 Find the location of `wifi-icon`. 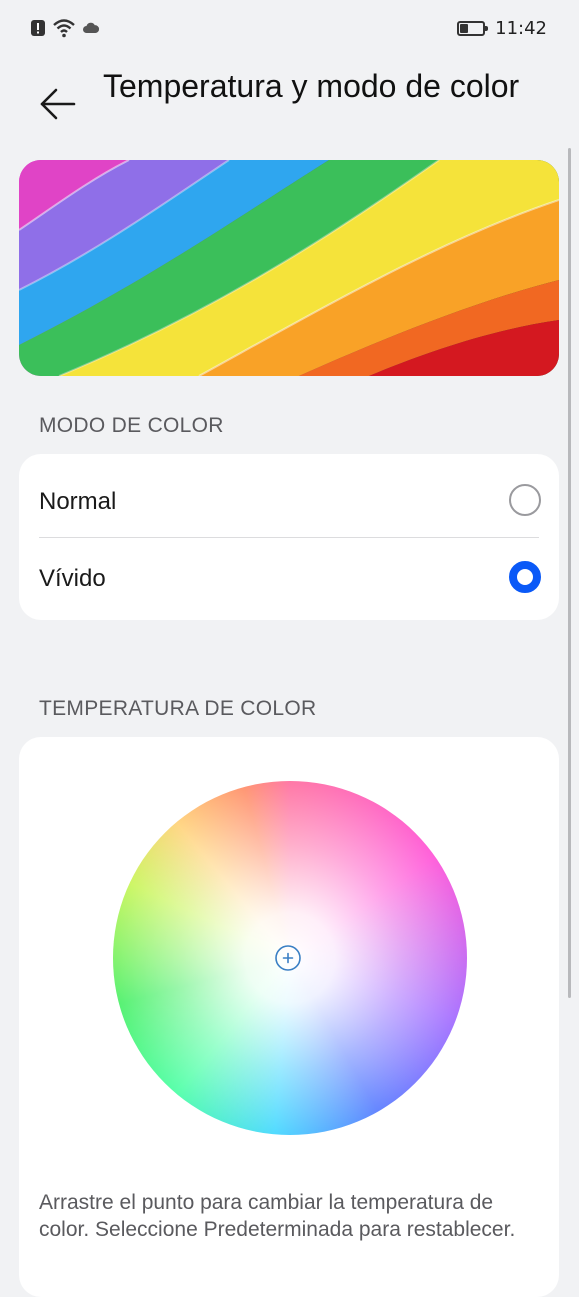

wifi-icon is located at coordinates (64, 28).